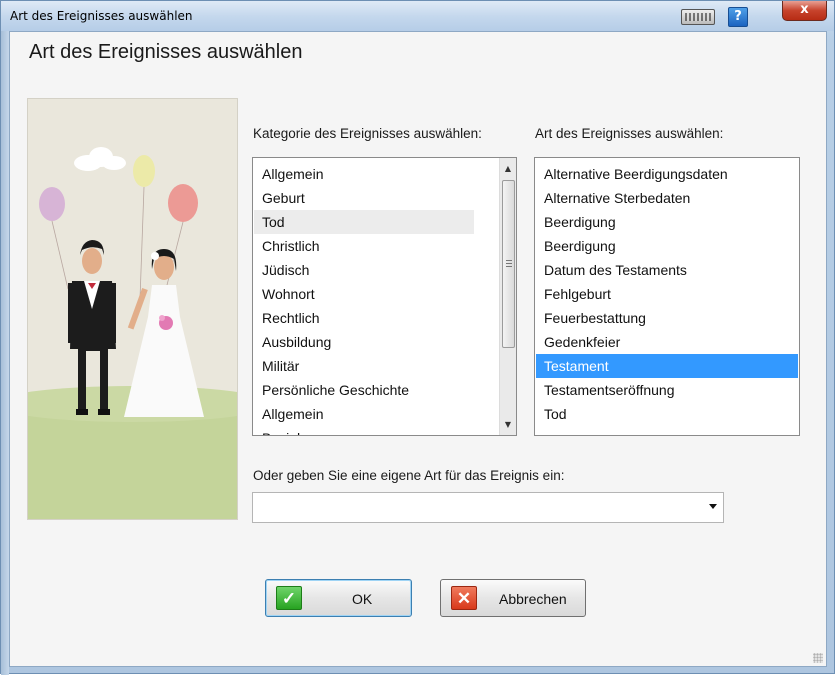  What do you see at coordinates (667, 414) in the screenshot?
I see `event-type-item: Tod` at bounding box center [667, 414].